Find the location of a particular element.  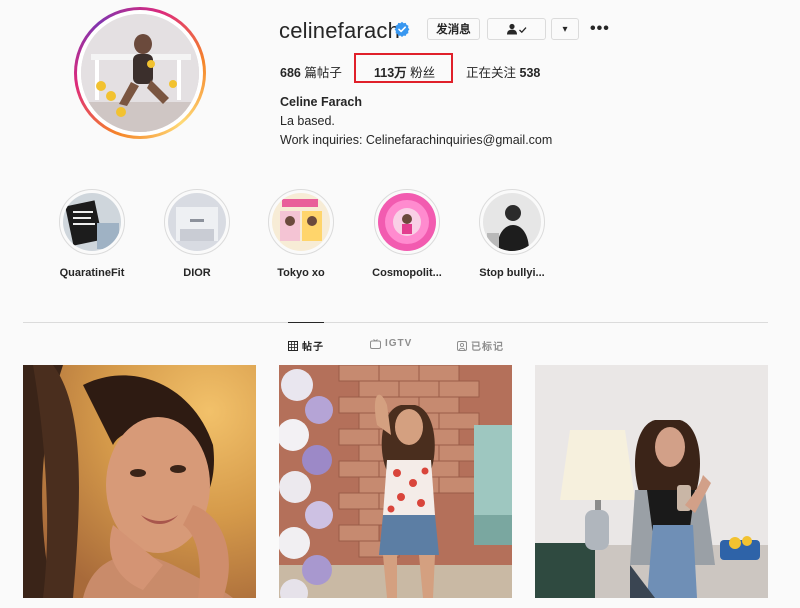

tab-igtv: IGTV is located at coordinates (391, 343).